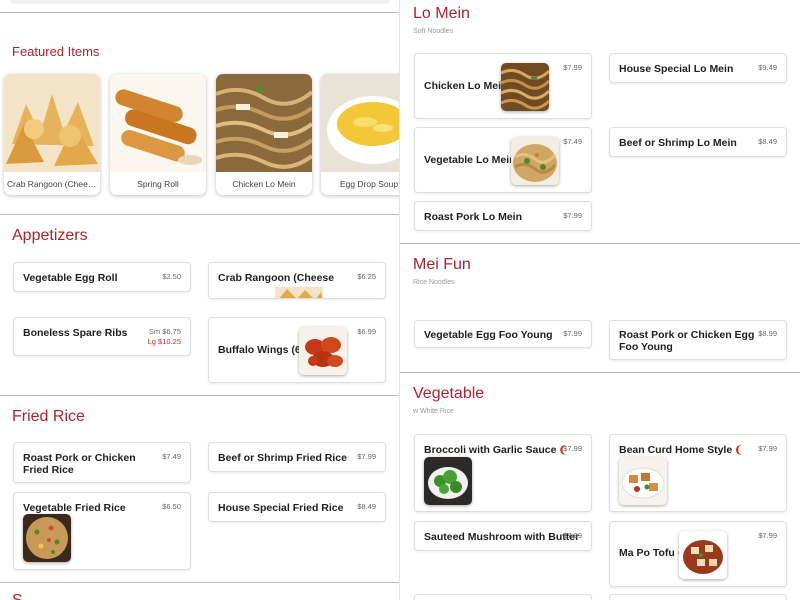 The image size is (800, 600). What do you see at coordinates (360, 123) in the screenshot?
I see `egg-drop-soup-photo-icon` at bounding box center [360, 123].